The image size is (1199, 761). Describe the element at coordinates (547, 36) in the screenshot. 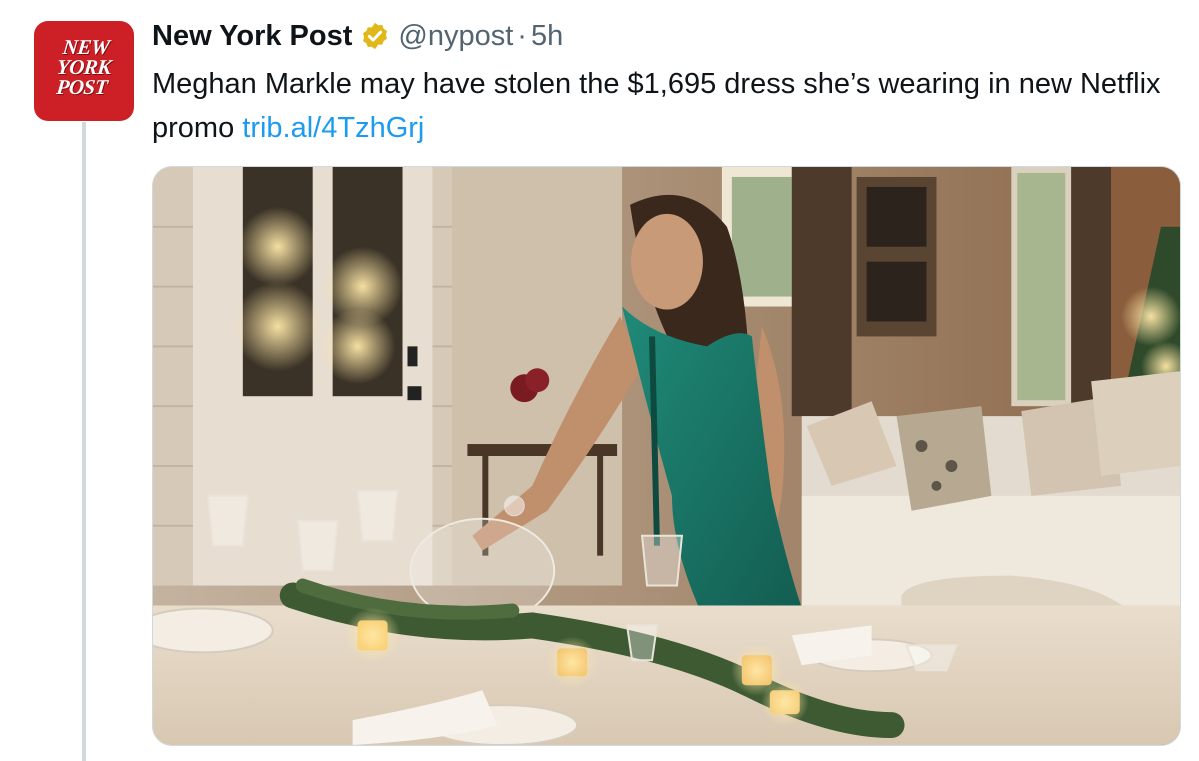

I see `tweet-timestamp: 5h` at that location.